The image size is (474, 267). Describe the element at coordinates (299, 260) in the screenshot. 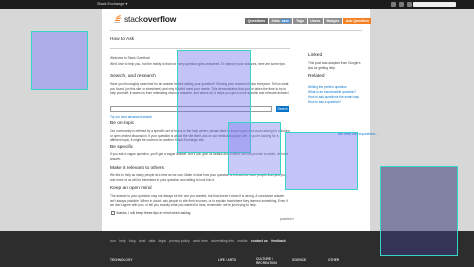

I see `footer-heading: SCIENCE` at that location.